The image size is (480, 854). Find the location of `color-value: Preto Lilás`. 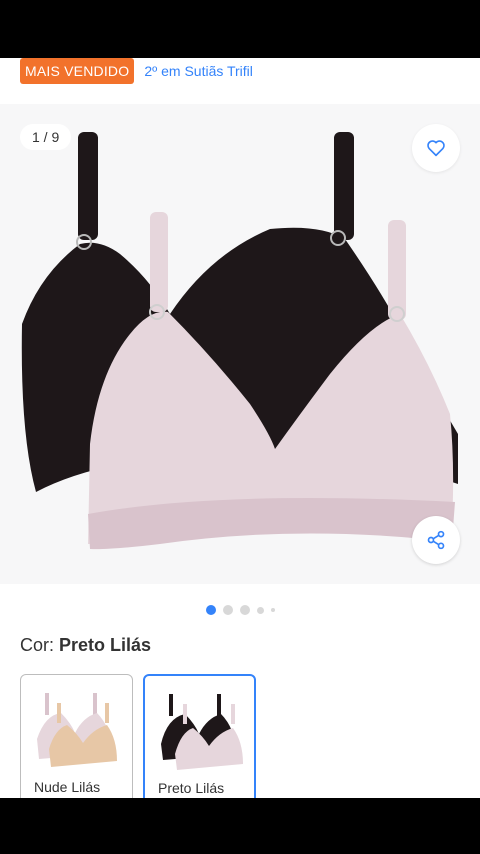

color-value: Preto Lilás is located at coordinates (105, 645).